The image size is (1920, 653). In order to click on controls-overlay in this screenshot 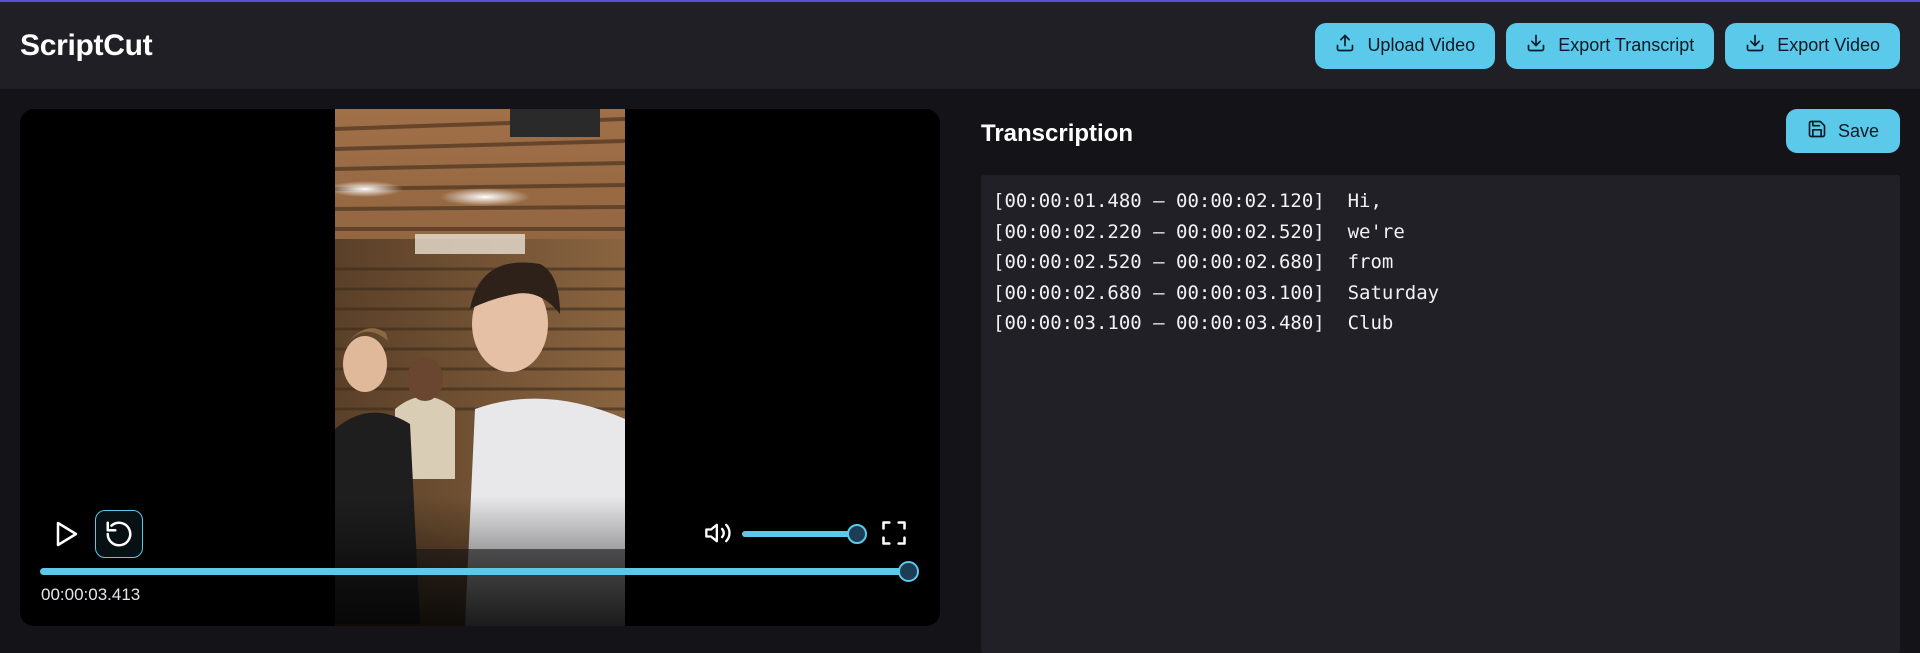, I will do `click(480, 561)`.